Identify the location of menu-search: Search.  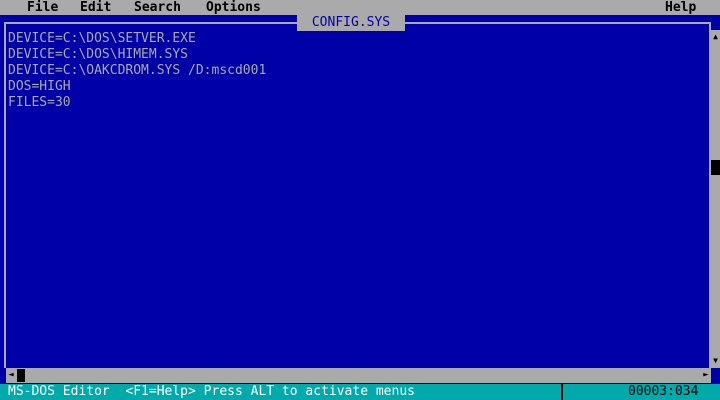
(157, 7).